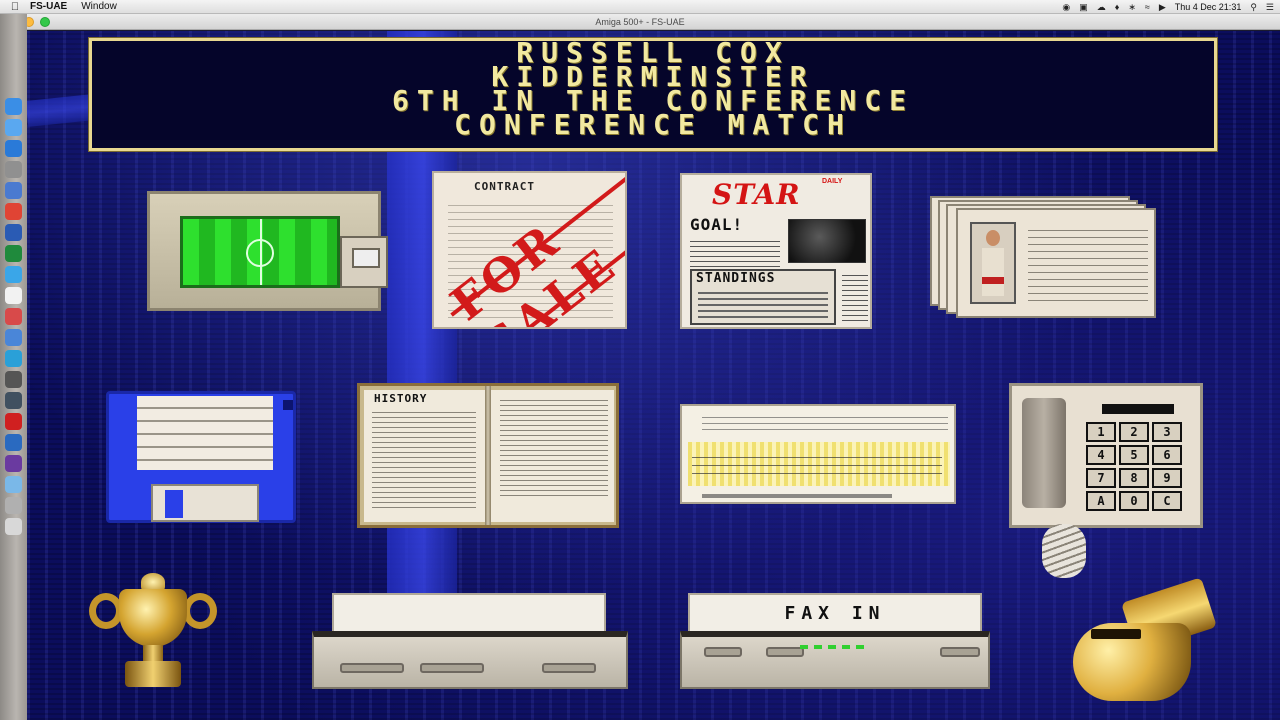 The width and height of the screenshot is (1280, 720). What do you see at coordinates (99, 6) in the screenshot?
I see `window-menu: Window` at bounding box center [99, 6].